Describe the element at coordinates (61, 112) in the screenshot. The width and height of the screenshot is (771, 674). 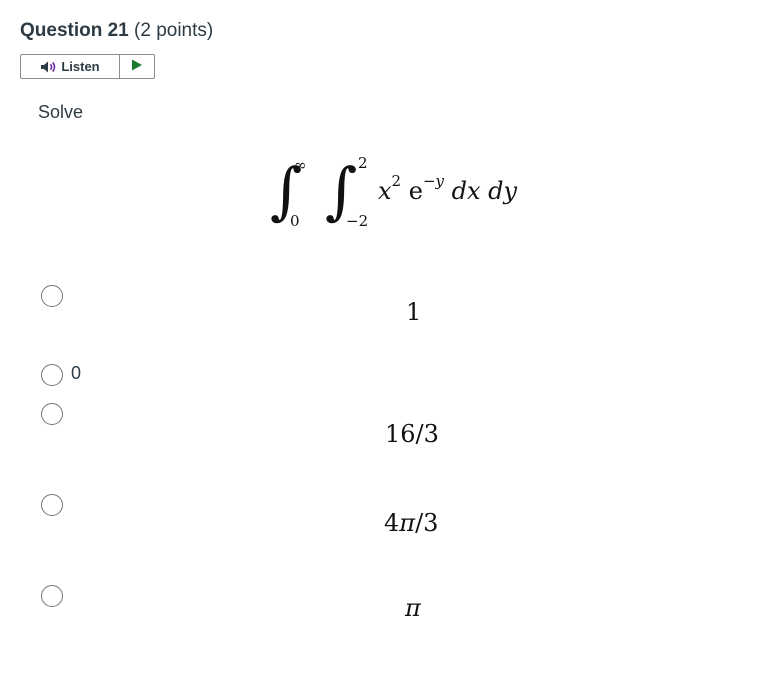
I see `question-prompt: Solve` at that location.